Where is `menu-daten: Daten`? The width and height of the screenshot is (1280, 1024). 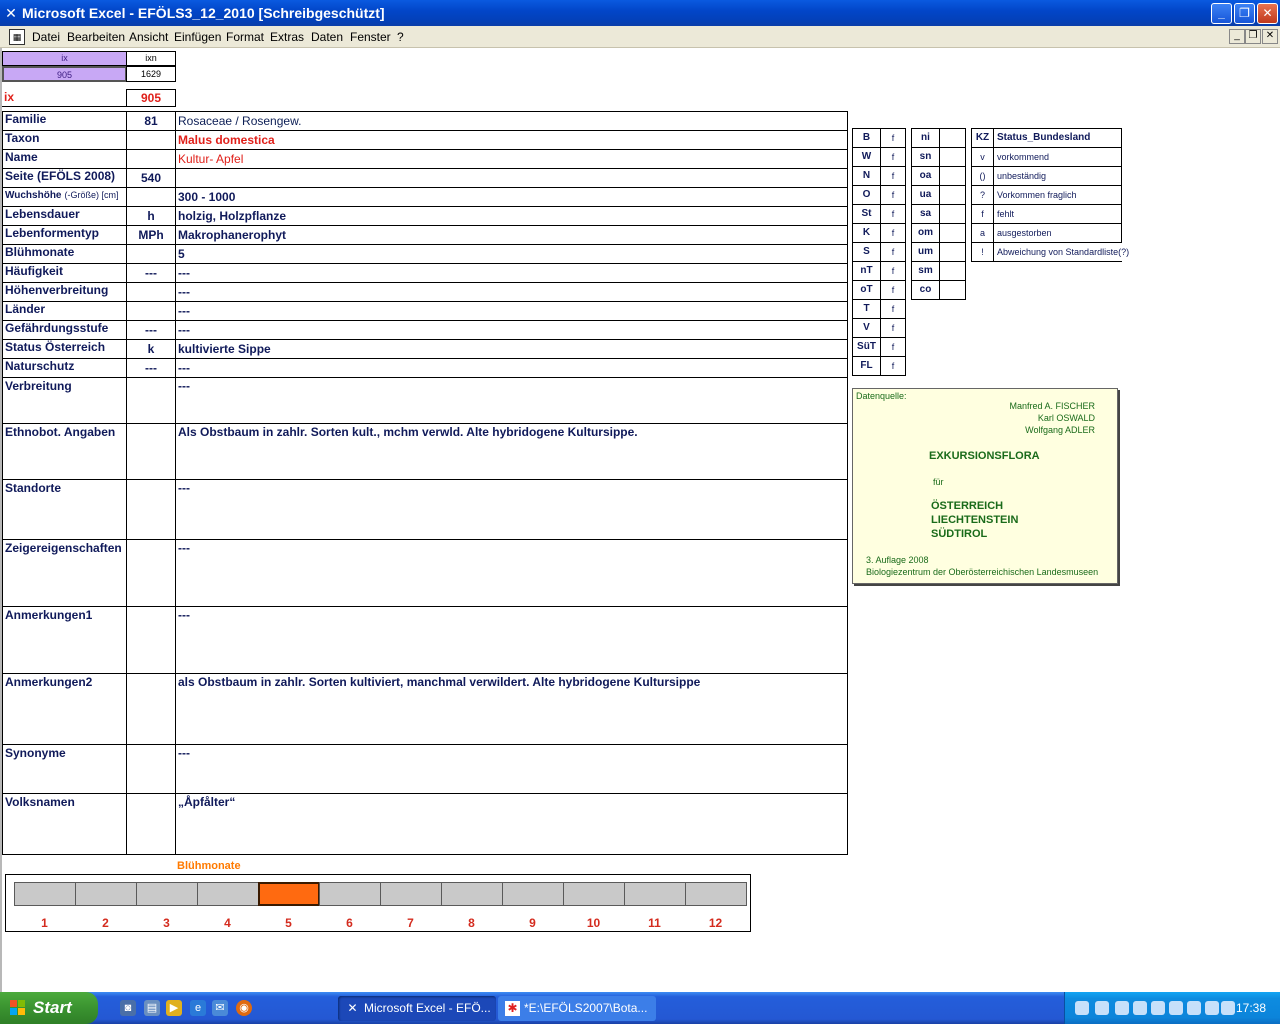 menu-daten: Daten is located at coordinates (327, 37).